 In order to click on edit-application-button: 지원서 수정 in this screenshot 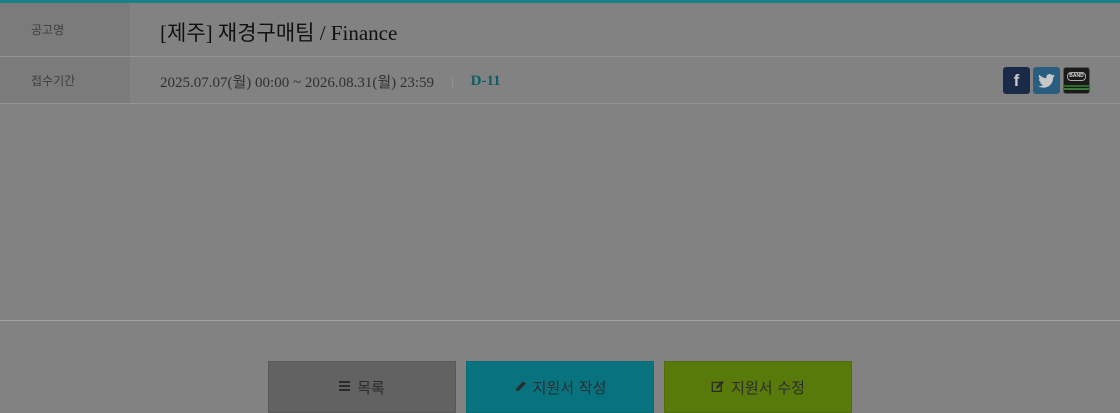, I will do `click(758, 387)`.